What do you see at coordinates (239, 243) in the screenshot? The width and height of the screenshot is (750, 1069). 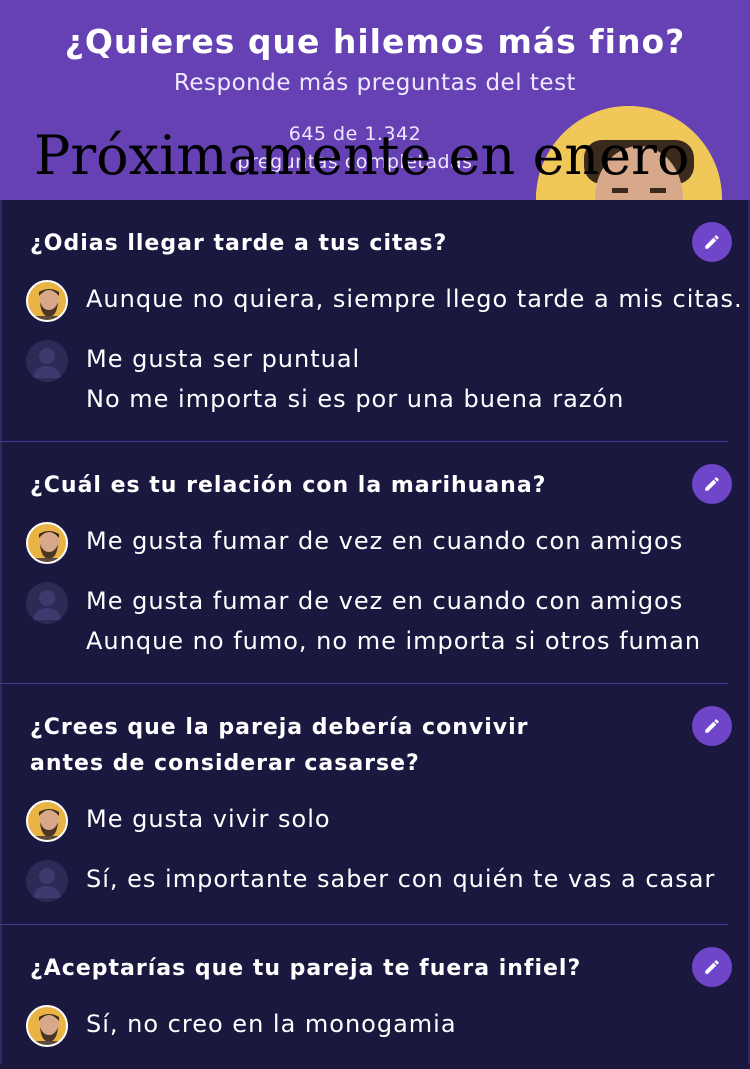 I see `question-text: ¿Odias llegar tarde a tus citas?` at bounding box center [239, 243].